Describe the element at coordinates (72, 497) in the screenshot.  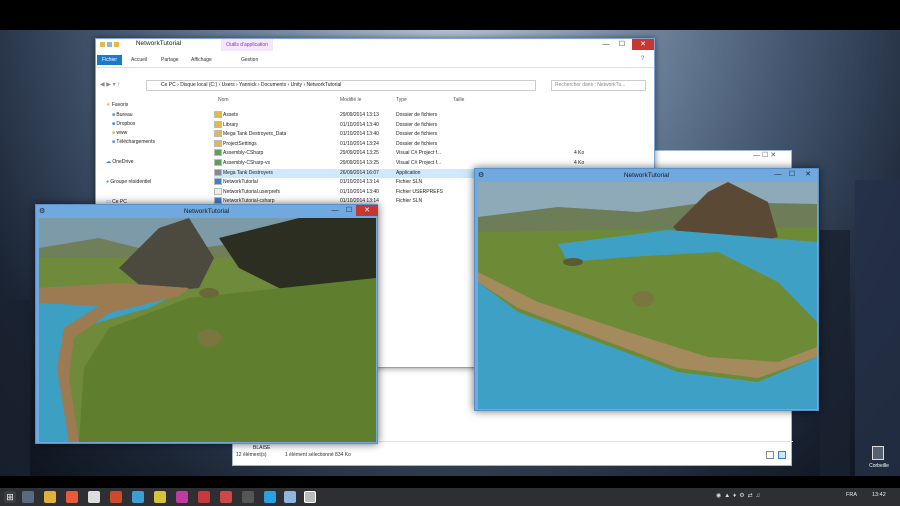
I see `taskbar-app-firefox` at that location.